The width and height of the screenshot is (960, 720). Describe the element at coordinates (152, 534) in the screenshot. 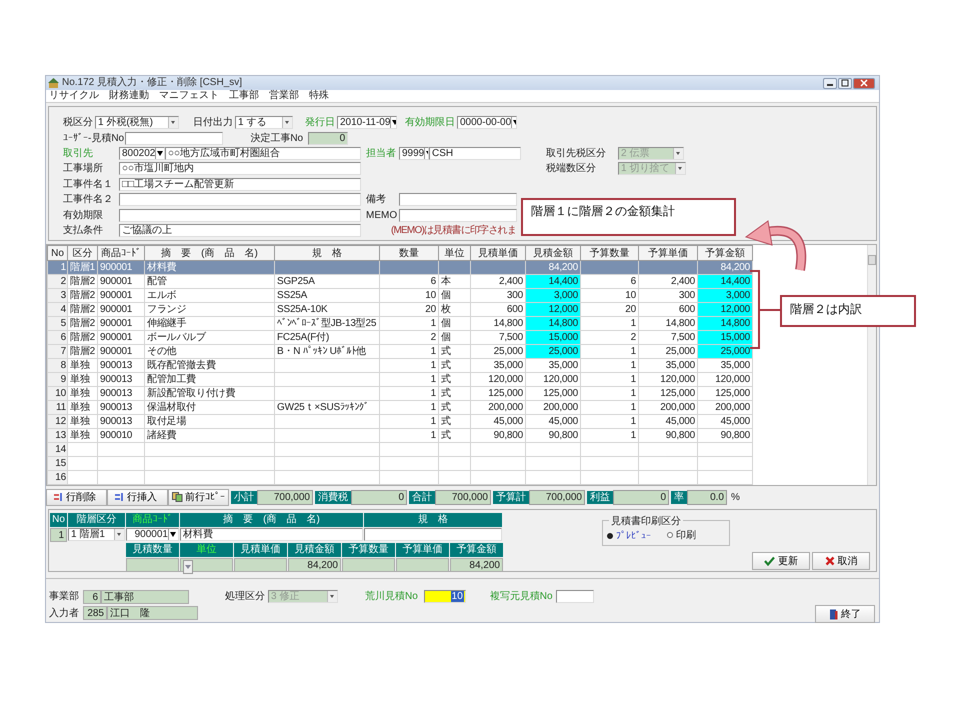

I see `code-dropdown: 900001` at that location.